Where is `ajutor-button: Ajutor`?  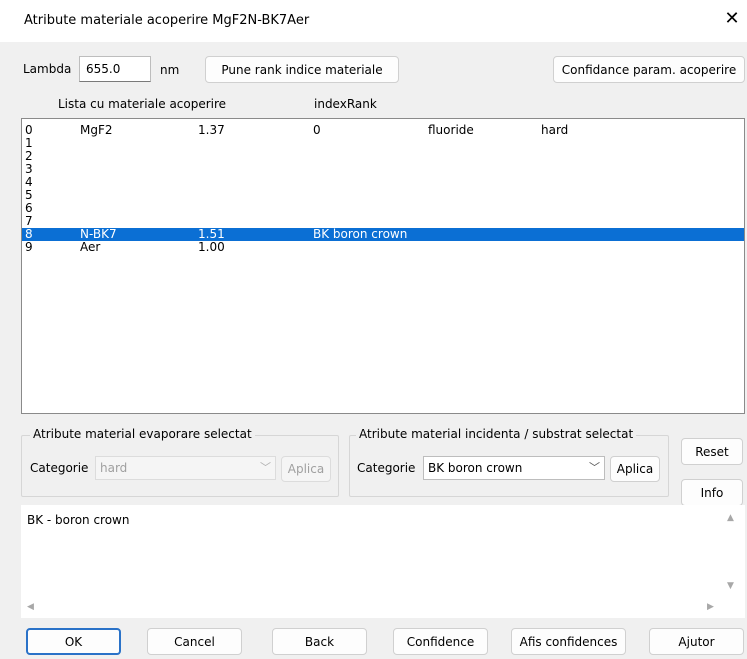 ajutor-button: Ajutor is located at coordinates (696, 641).